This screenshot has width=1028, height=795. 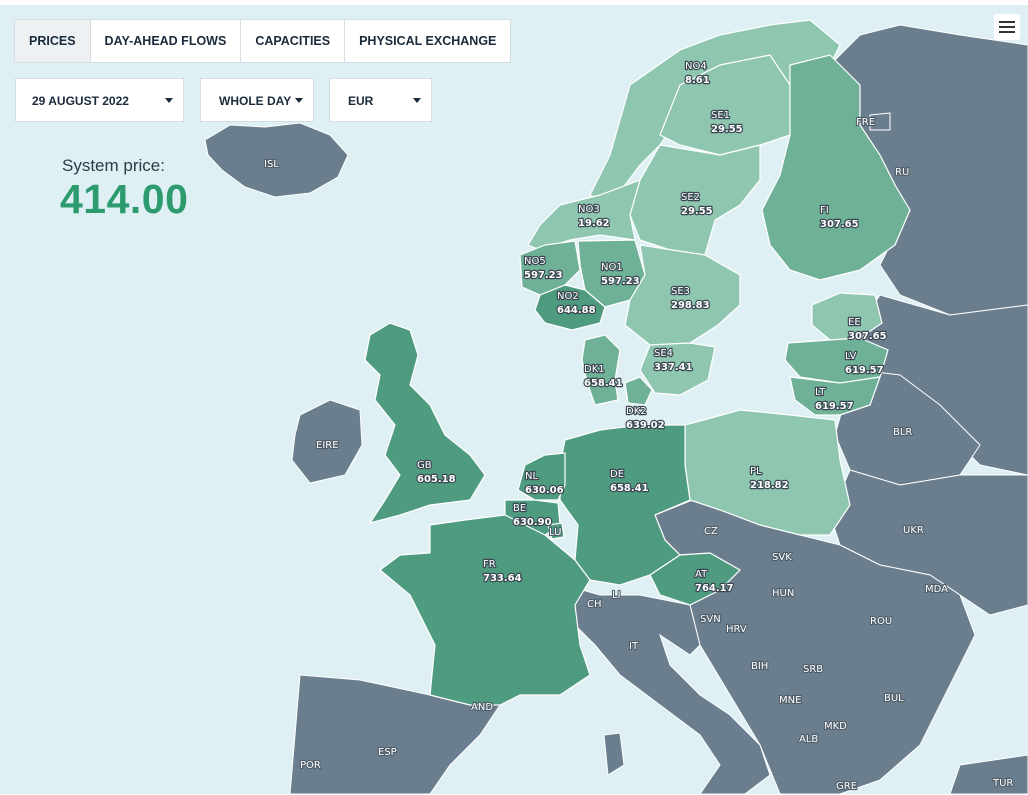 What do you see at coordinates (894, 698) in the screenshot?
I see `country-label: BUL` at bounding box center [894, 698].